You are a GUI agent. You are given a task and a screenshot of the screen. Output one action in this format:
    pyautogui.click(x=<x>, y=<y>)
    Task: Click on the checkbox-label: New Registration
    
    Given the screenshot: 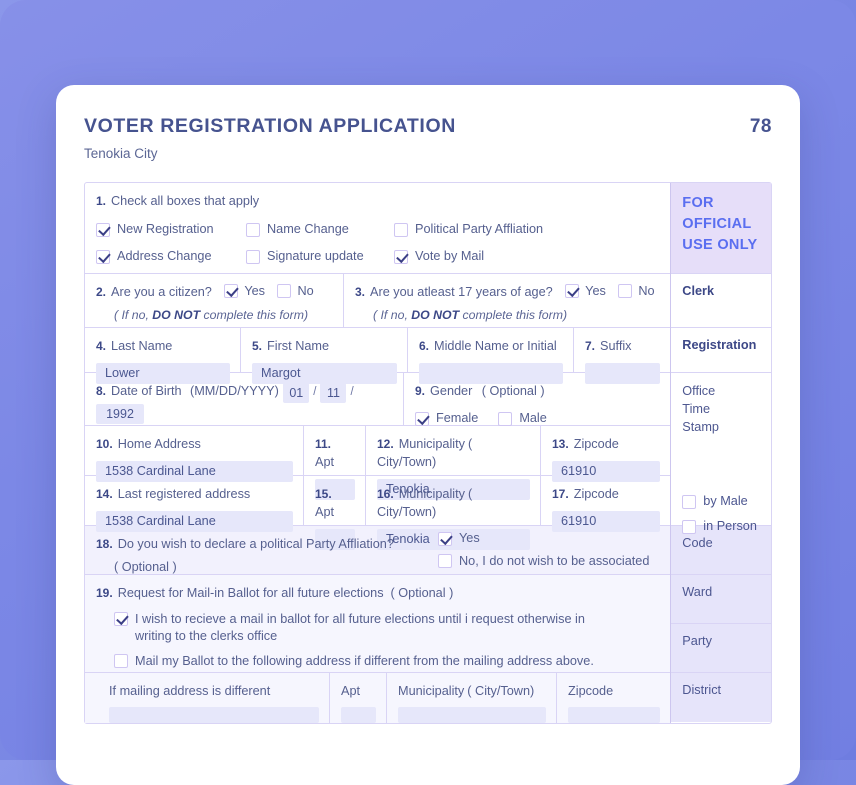 What is the action you would take?
    pyautogui.click(x=165, y=229)
    